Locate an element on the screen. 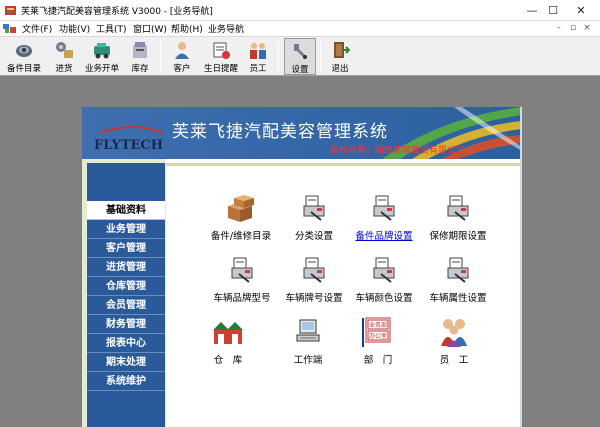 This screenshot has width=600, height=427. window-title: 芙莱飞捷汽配美容管理系统 V3000 - [业务导航] is located at coordinates (117, 12).